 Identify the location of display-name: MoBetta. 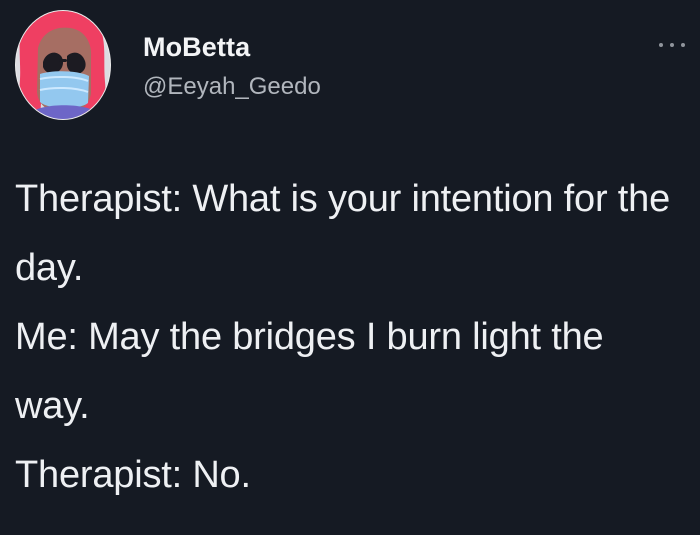
(323, 47).